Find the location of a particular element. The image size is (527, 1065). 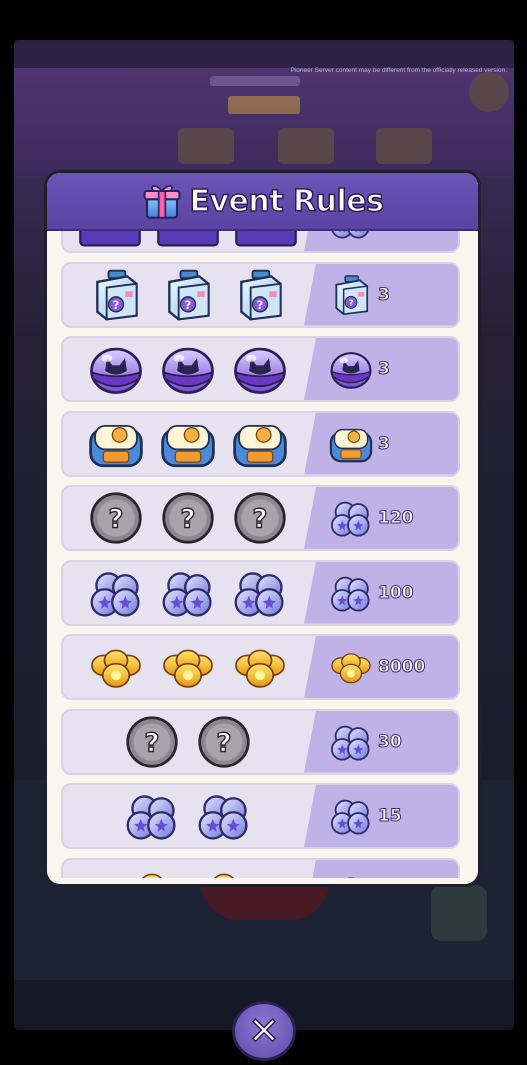

reward-row: 15 is located at coordinates (260, 816).